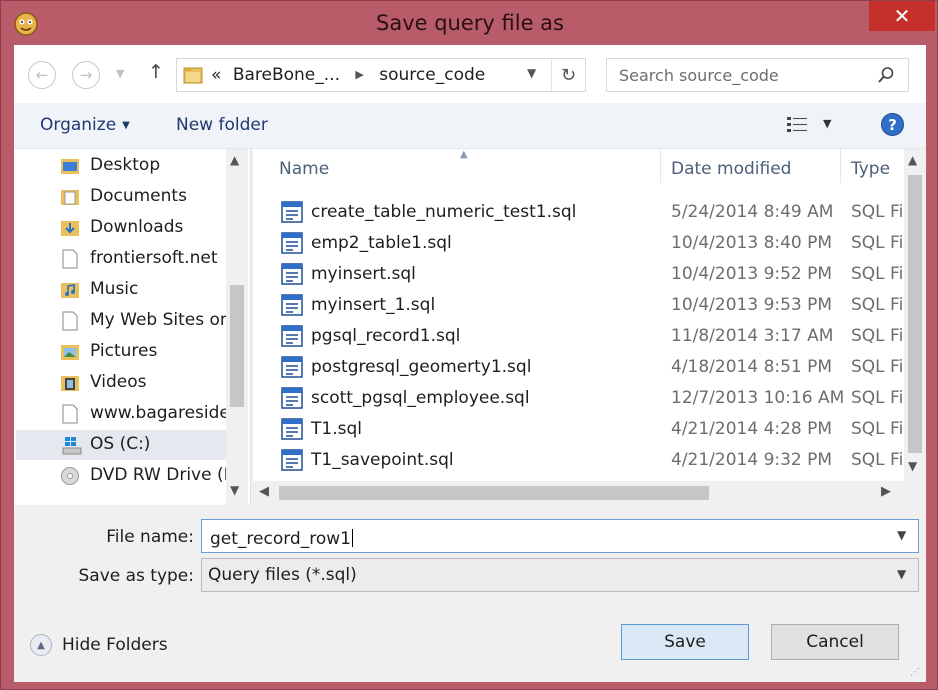  What do you see at coordinates (915, 493) in the screenshot?
I see `scrollbar-corner` at bounding box center [915, 493].